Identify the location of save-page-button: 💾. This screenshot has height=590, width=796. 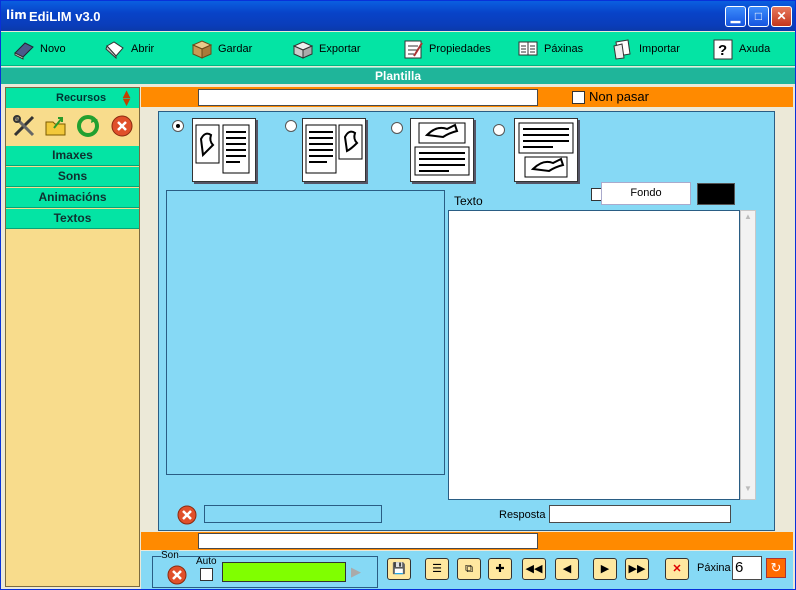
(399, 569).